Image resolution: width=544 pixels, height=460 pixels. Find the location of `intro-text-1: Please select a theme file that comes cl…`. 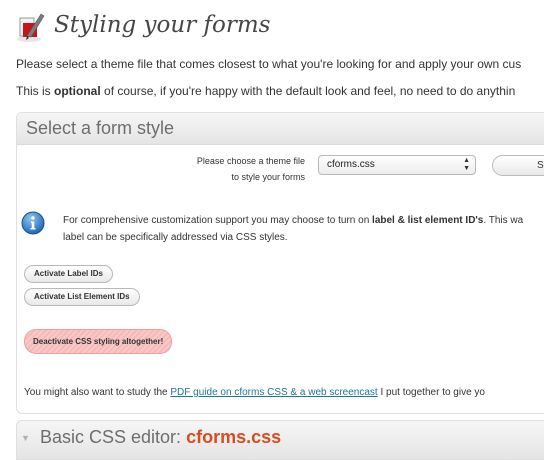

intro-text-1: Please select a theme file that comes cl… is located at coordinates (269, 64).